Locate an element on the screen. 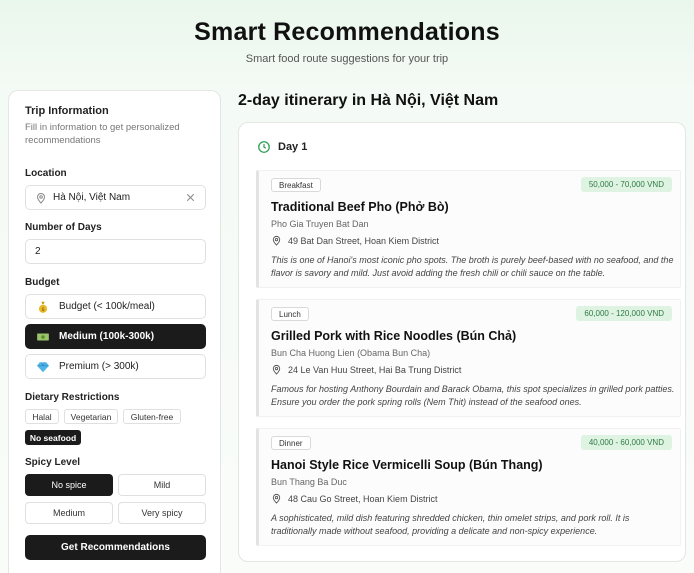 Image resolution: width=694 pixels, height=573 pixels. diamond-icon is located at coordinates (43, 366).